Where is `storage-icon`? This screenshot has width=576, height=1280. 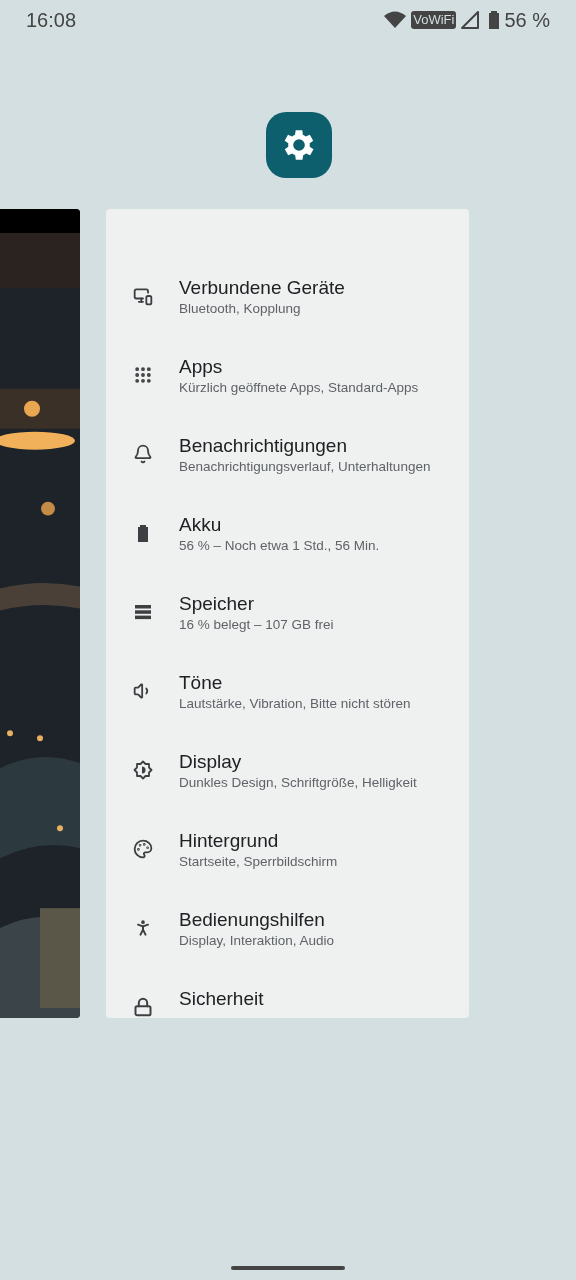
storage-icon is located at coordinates (142, 612).